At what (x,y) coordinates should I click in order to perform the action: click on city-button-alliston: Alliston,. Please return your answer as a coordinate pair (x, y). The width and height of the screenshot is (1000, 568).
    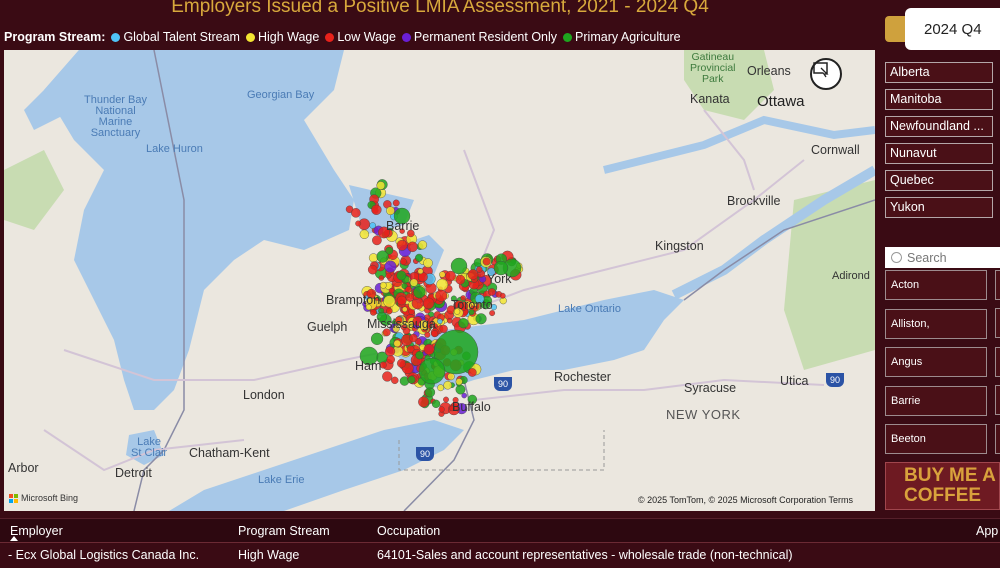
    Looking at the image, I should click on (936, 323).